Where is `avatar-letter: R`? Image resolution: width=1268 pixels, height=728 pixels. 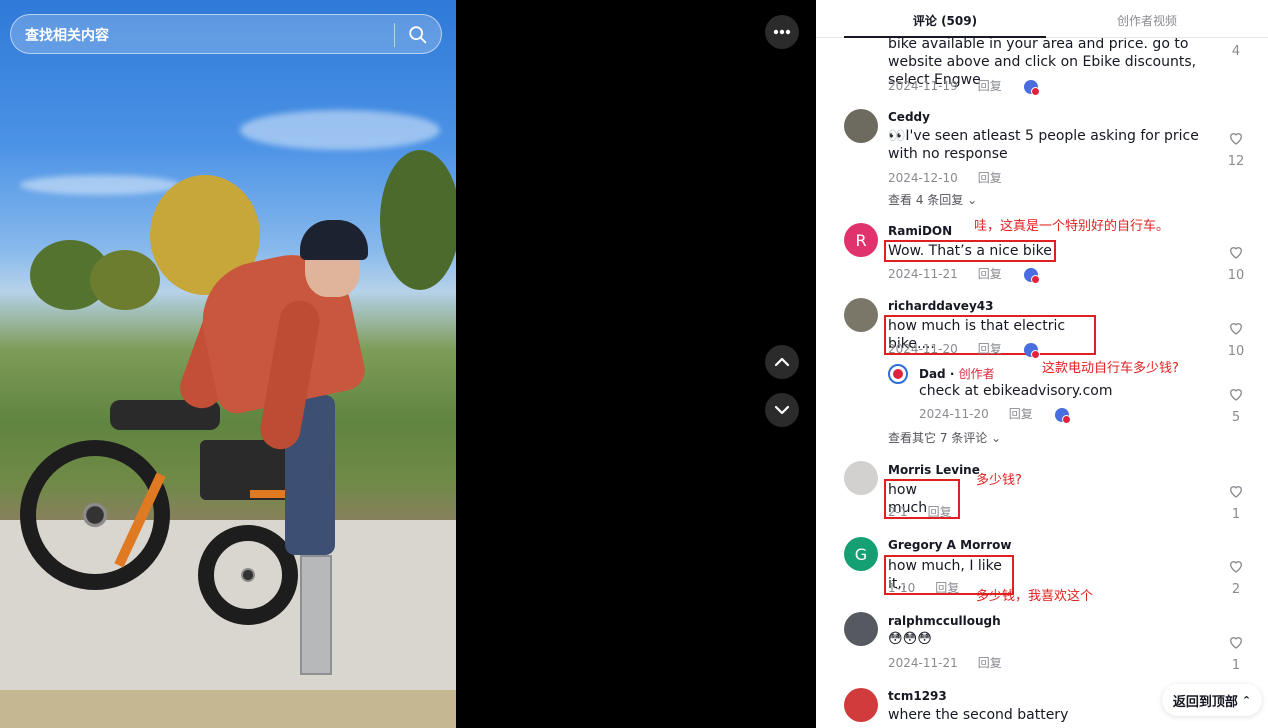
avatar-letter: R is located at coordinates (861, 240).